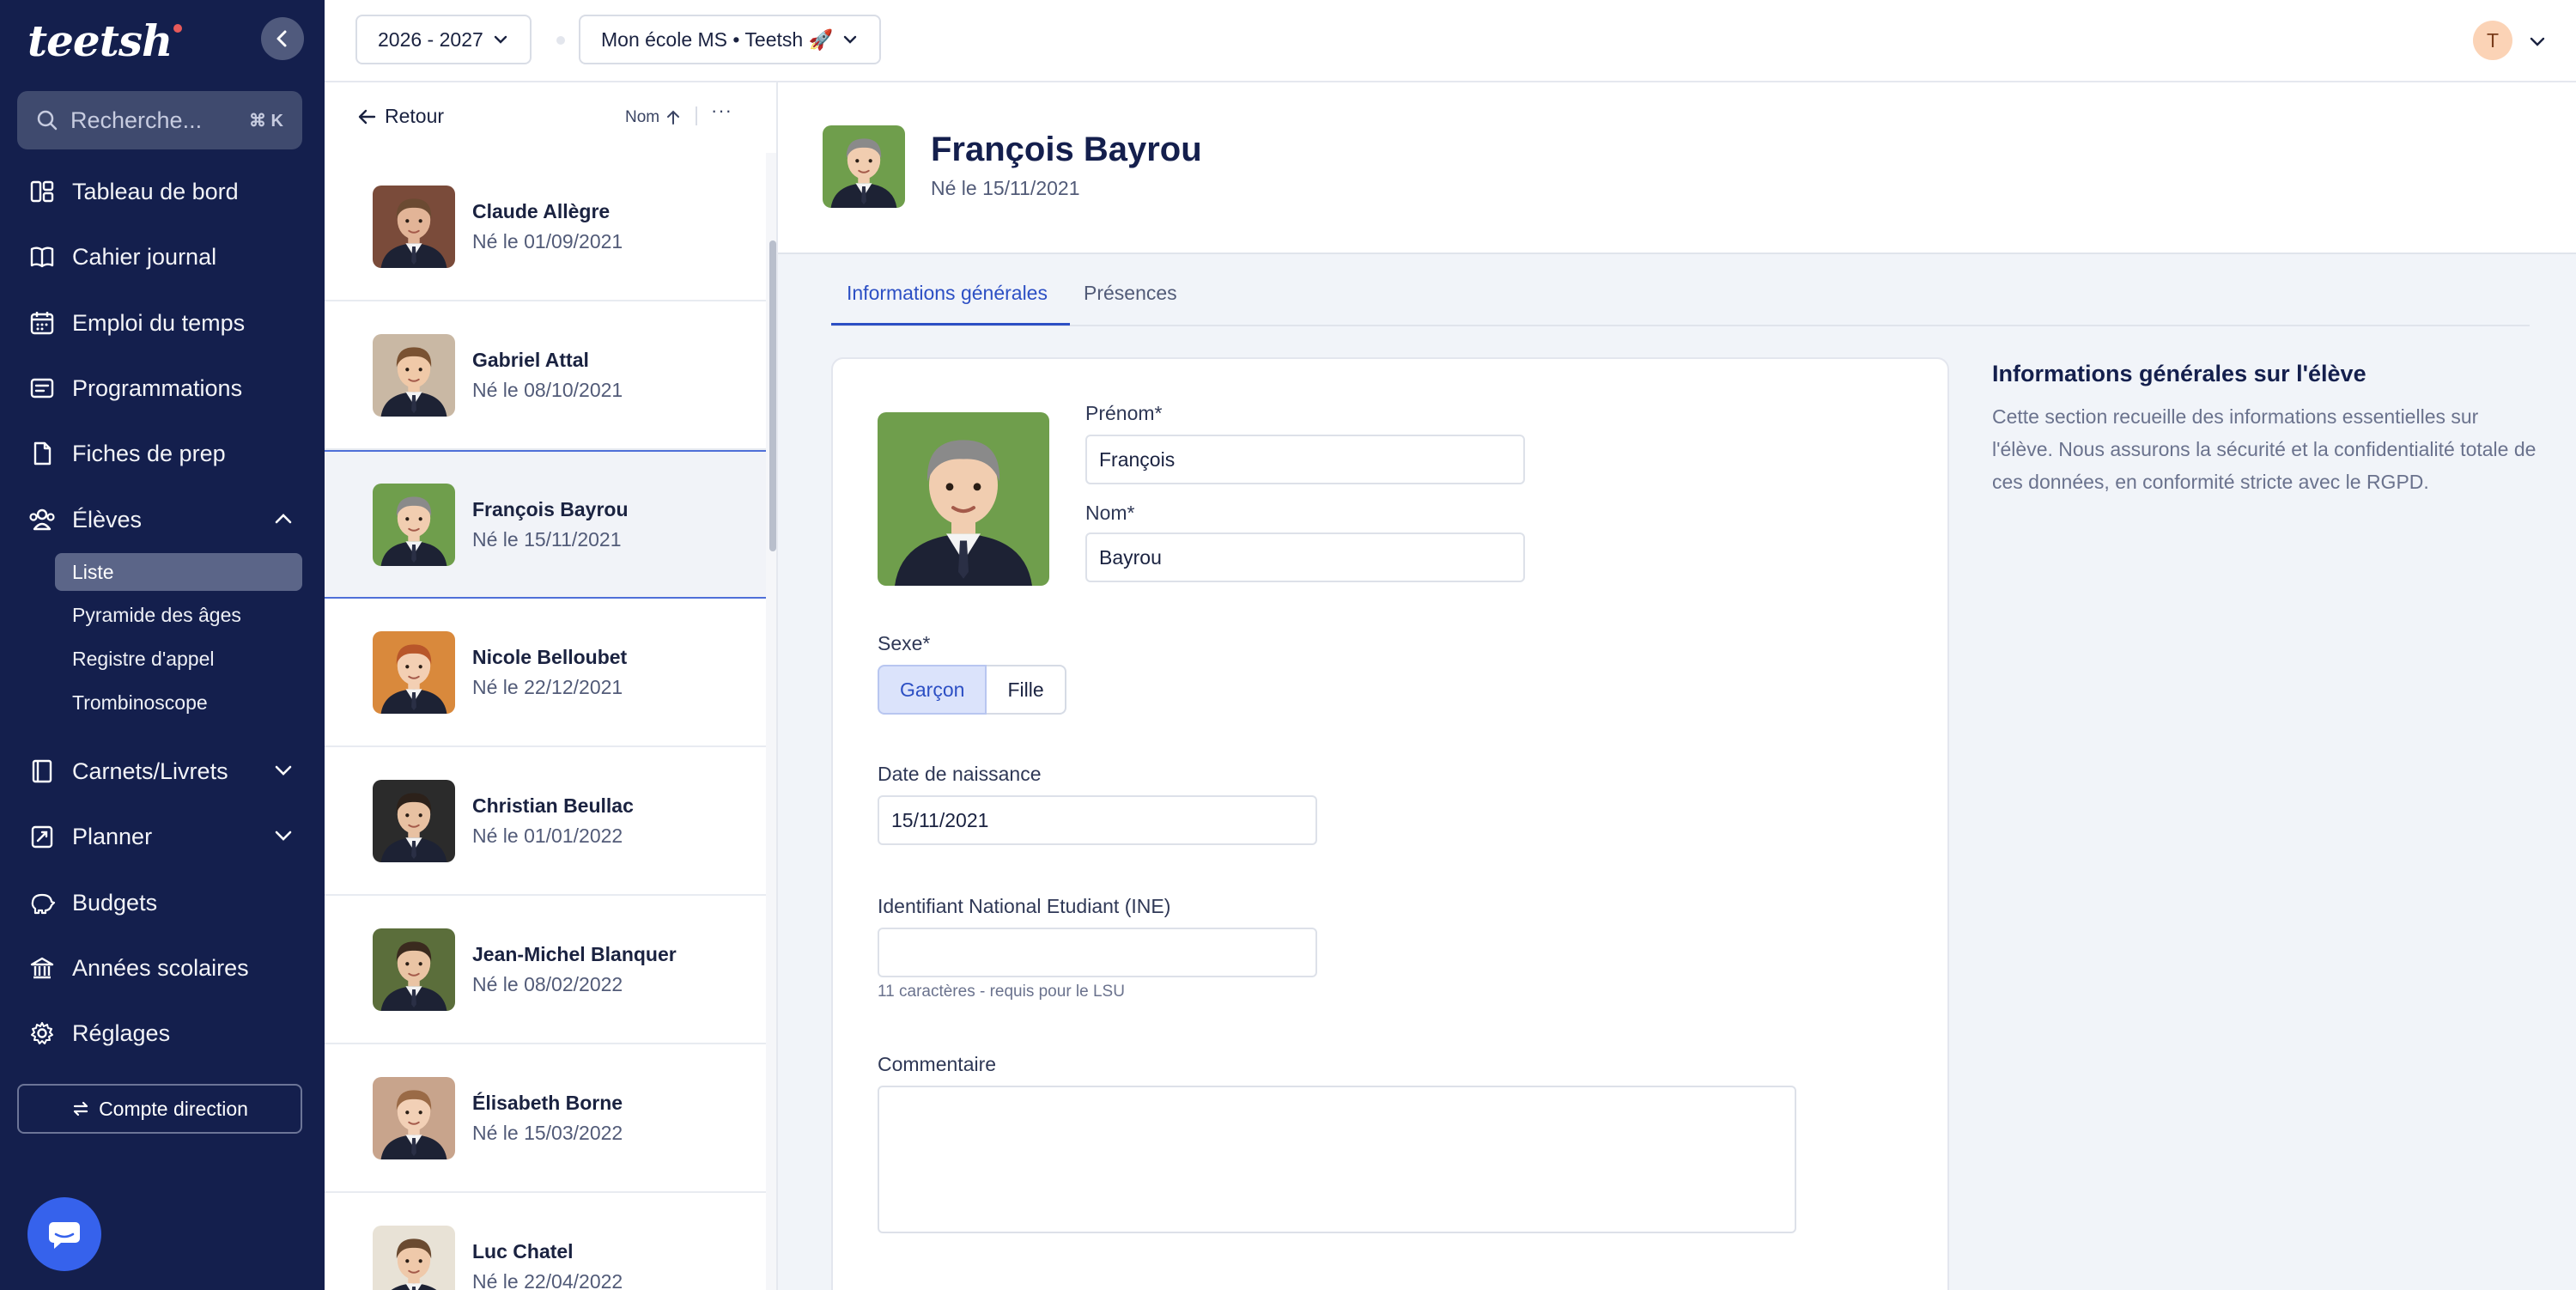  Describe the element at coordinates (1305, 460) in the screenshot. I see `prenom-input: François` at that location.